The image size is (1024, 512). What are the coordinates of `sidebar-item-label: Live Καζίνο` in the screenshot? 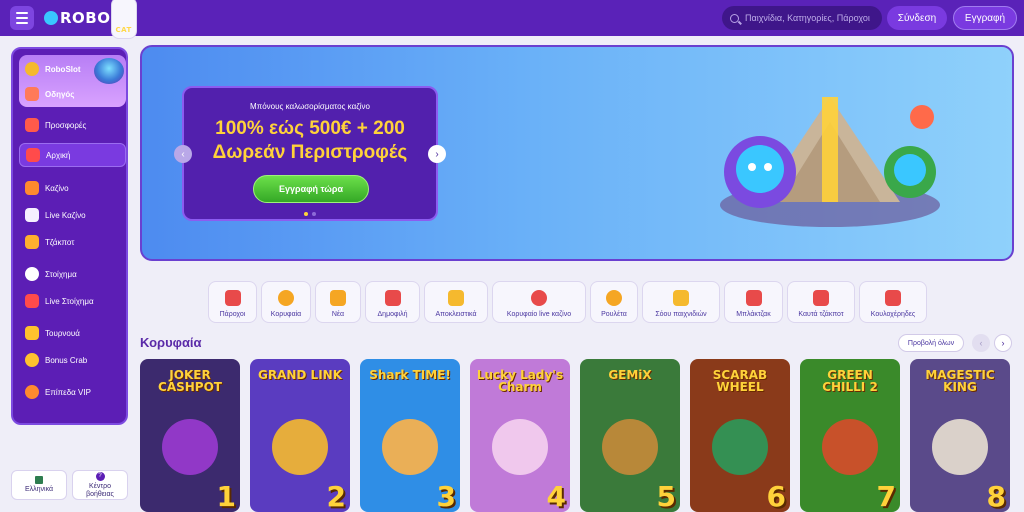 It's located at (65, 215).